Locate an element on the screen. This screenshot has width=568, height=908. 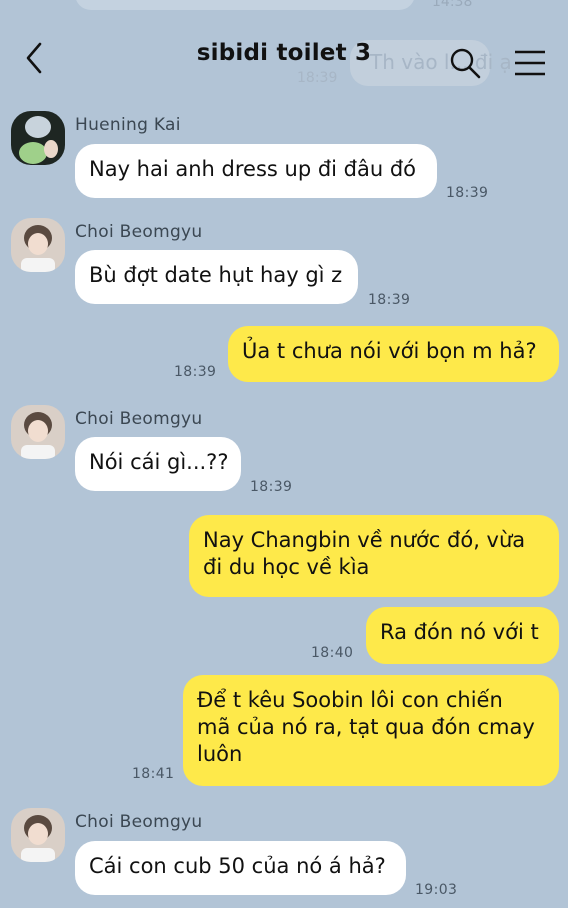
message-text: Nói cái gì...?? is located at coordinates (159, 462).